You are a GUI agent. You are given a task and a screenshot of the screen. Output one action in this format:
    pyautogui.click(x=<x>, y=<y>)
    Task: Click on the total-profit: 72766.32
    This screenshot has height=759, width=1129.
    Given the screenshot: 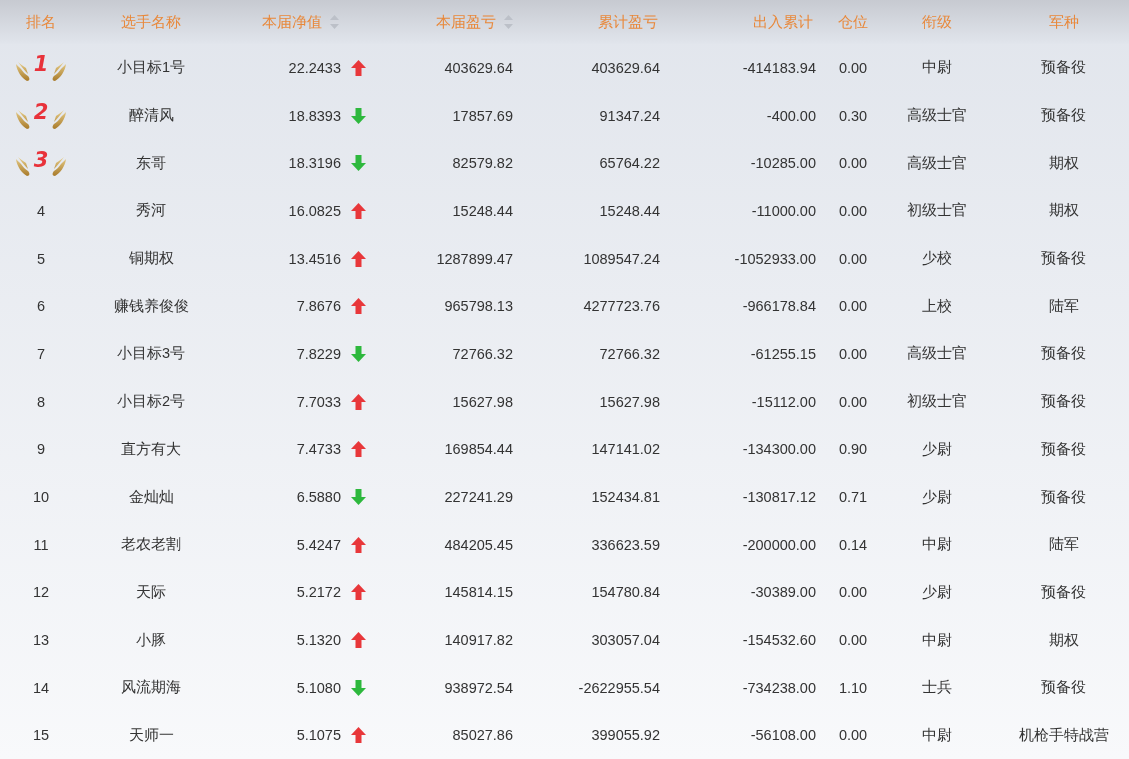 What is the action you would take?
    pyautogui.click(x=629, y=353)
    